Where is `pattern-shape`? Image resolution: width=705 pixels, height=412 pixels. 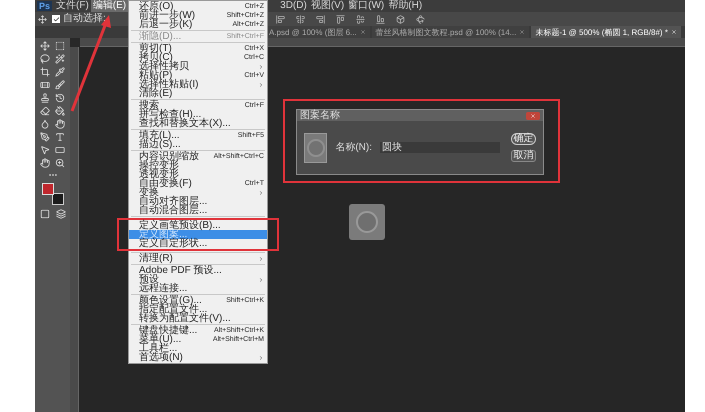 pattern-shape is located at coordinates (367, 222).